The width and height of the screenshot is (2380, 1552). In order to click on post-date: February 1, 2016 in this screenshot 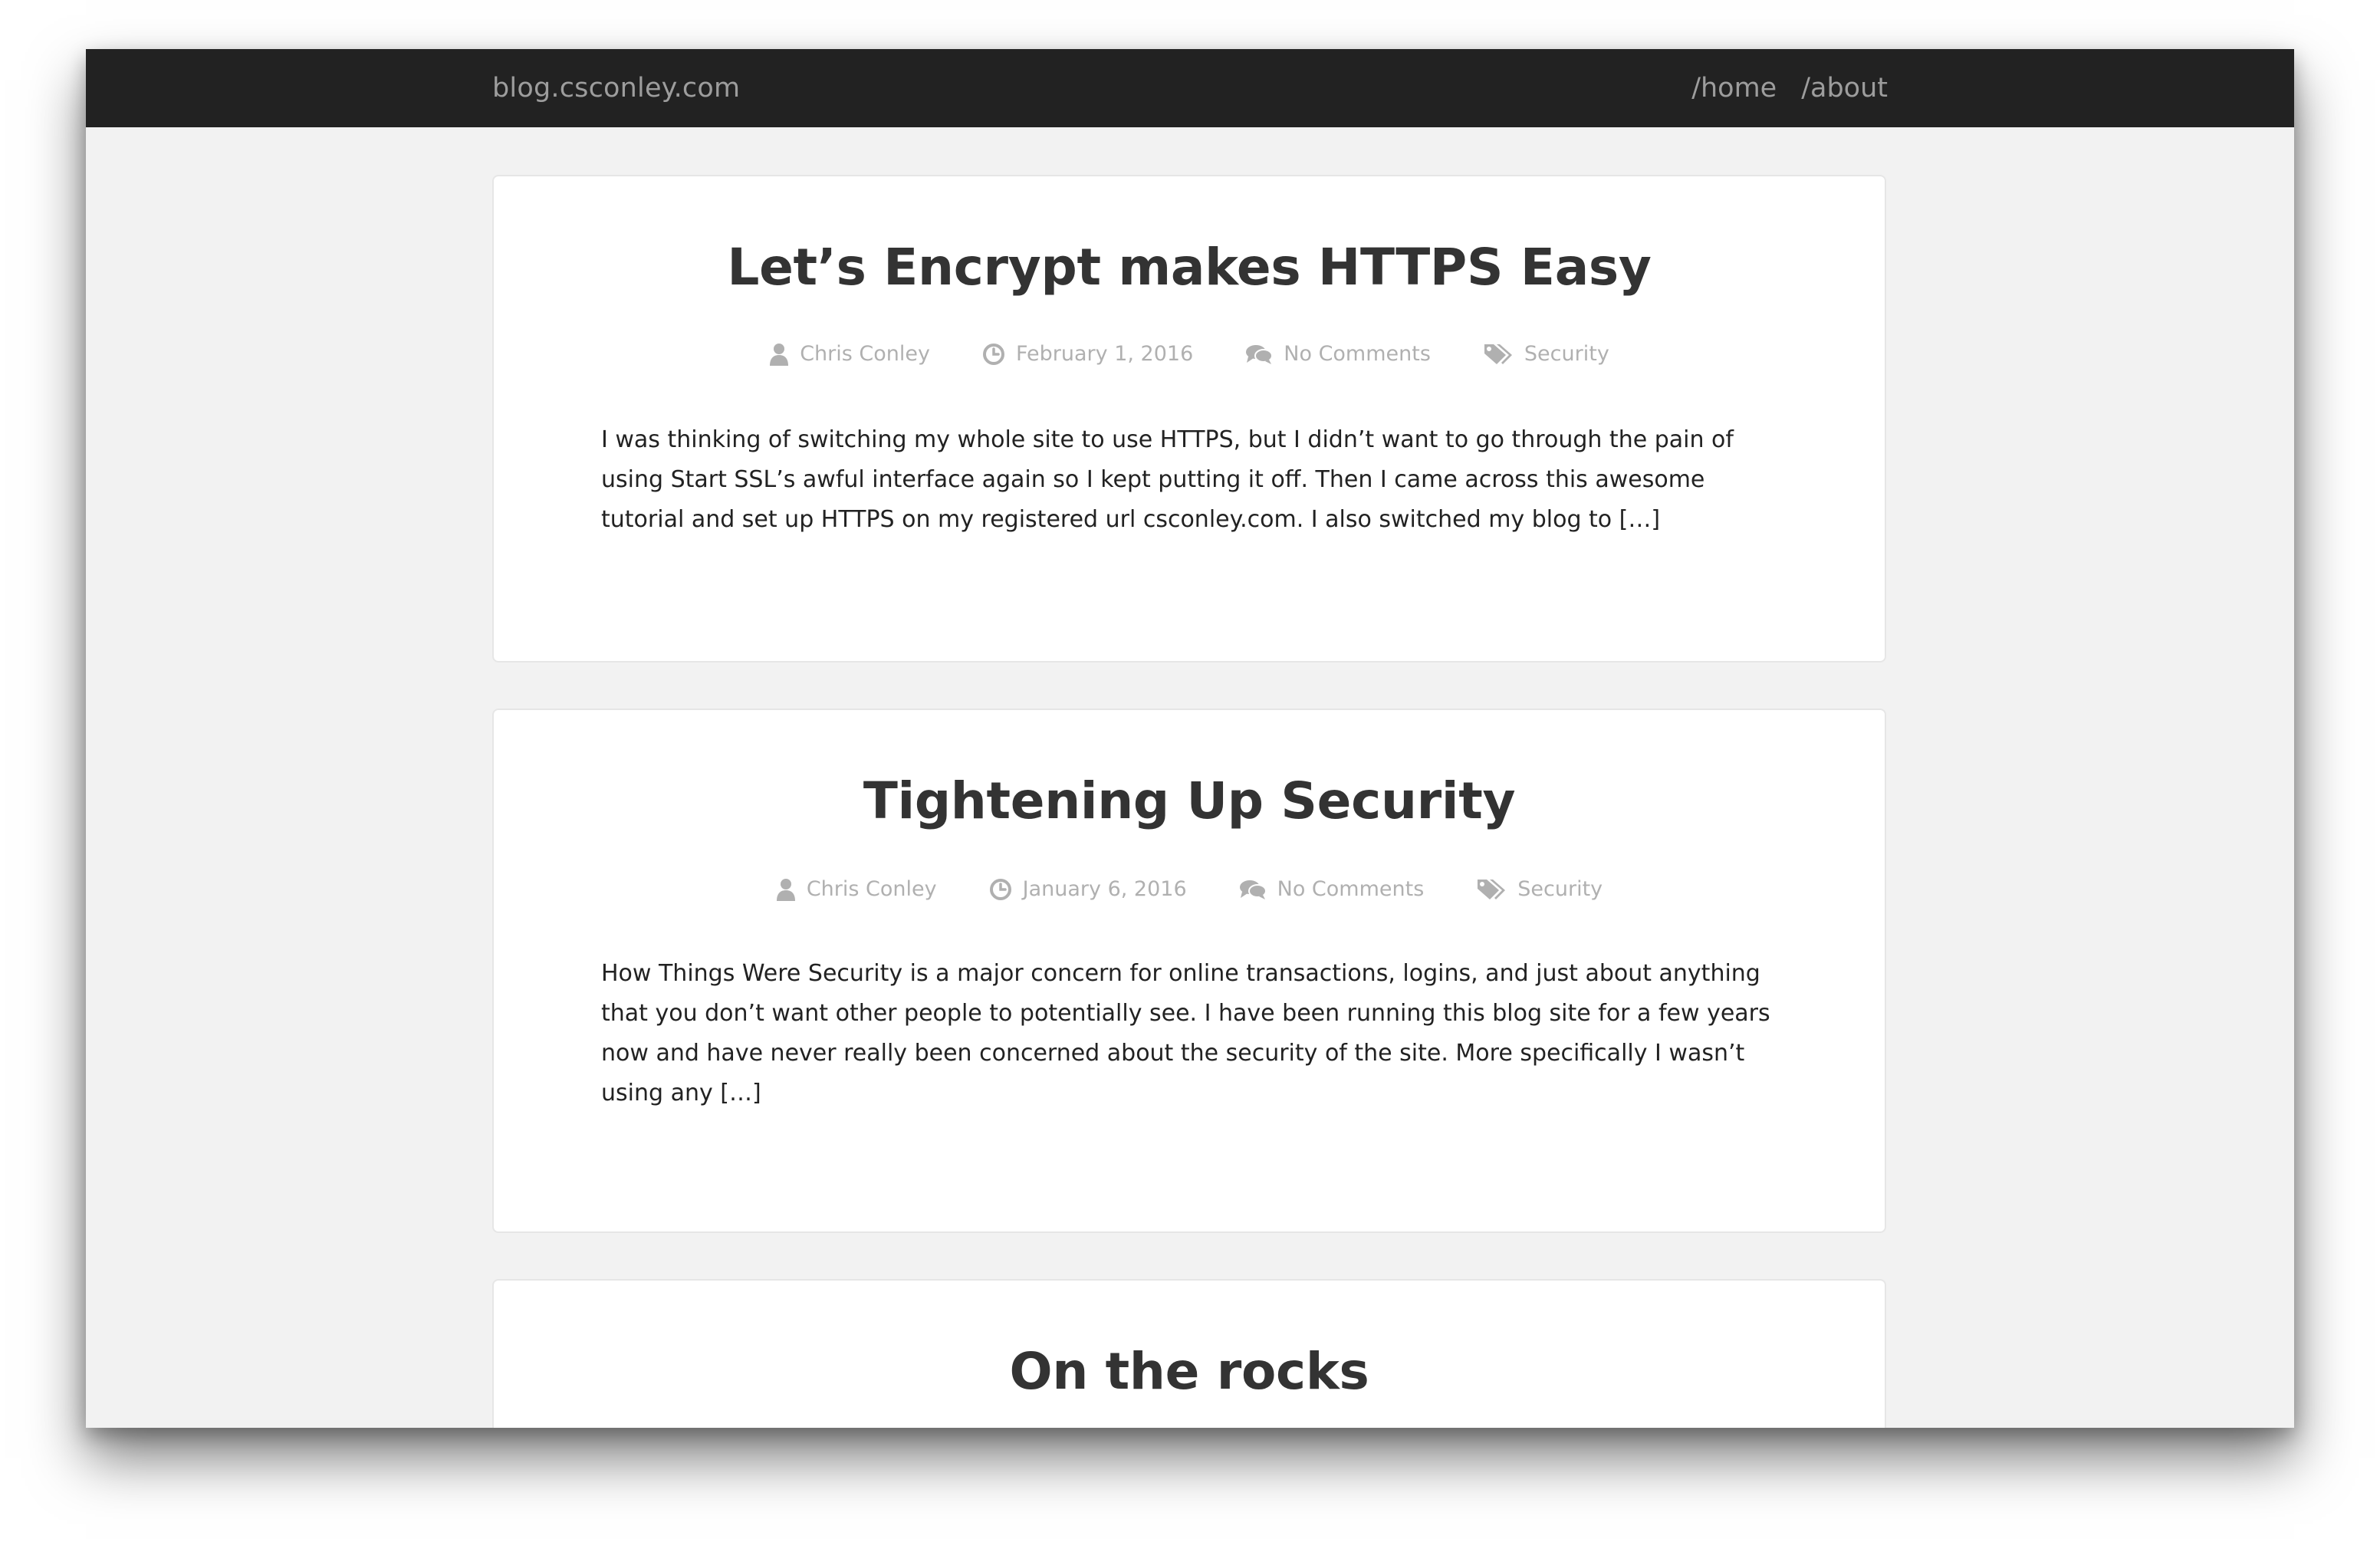, I will do `click(1087, 354)`.